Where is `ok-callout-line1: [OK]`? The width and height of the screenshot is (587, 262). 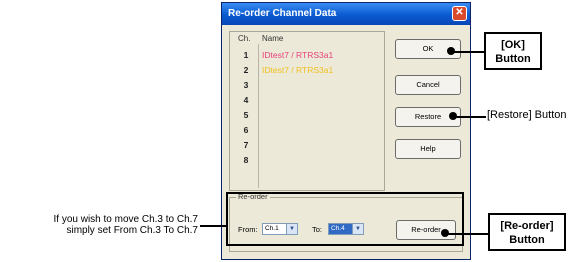 ok-callout-line1: [OK] is located at coordinates (513, 45).